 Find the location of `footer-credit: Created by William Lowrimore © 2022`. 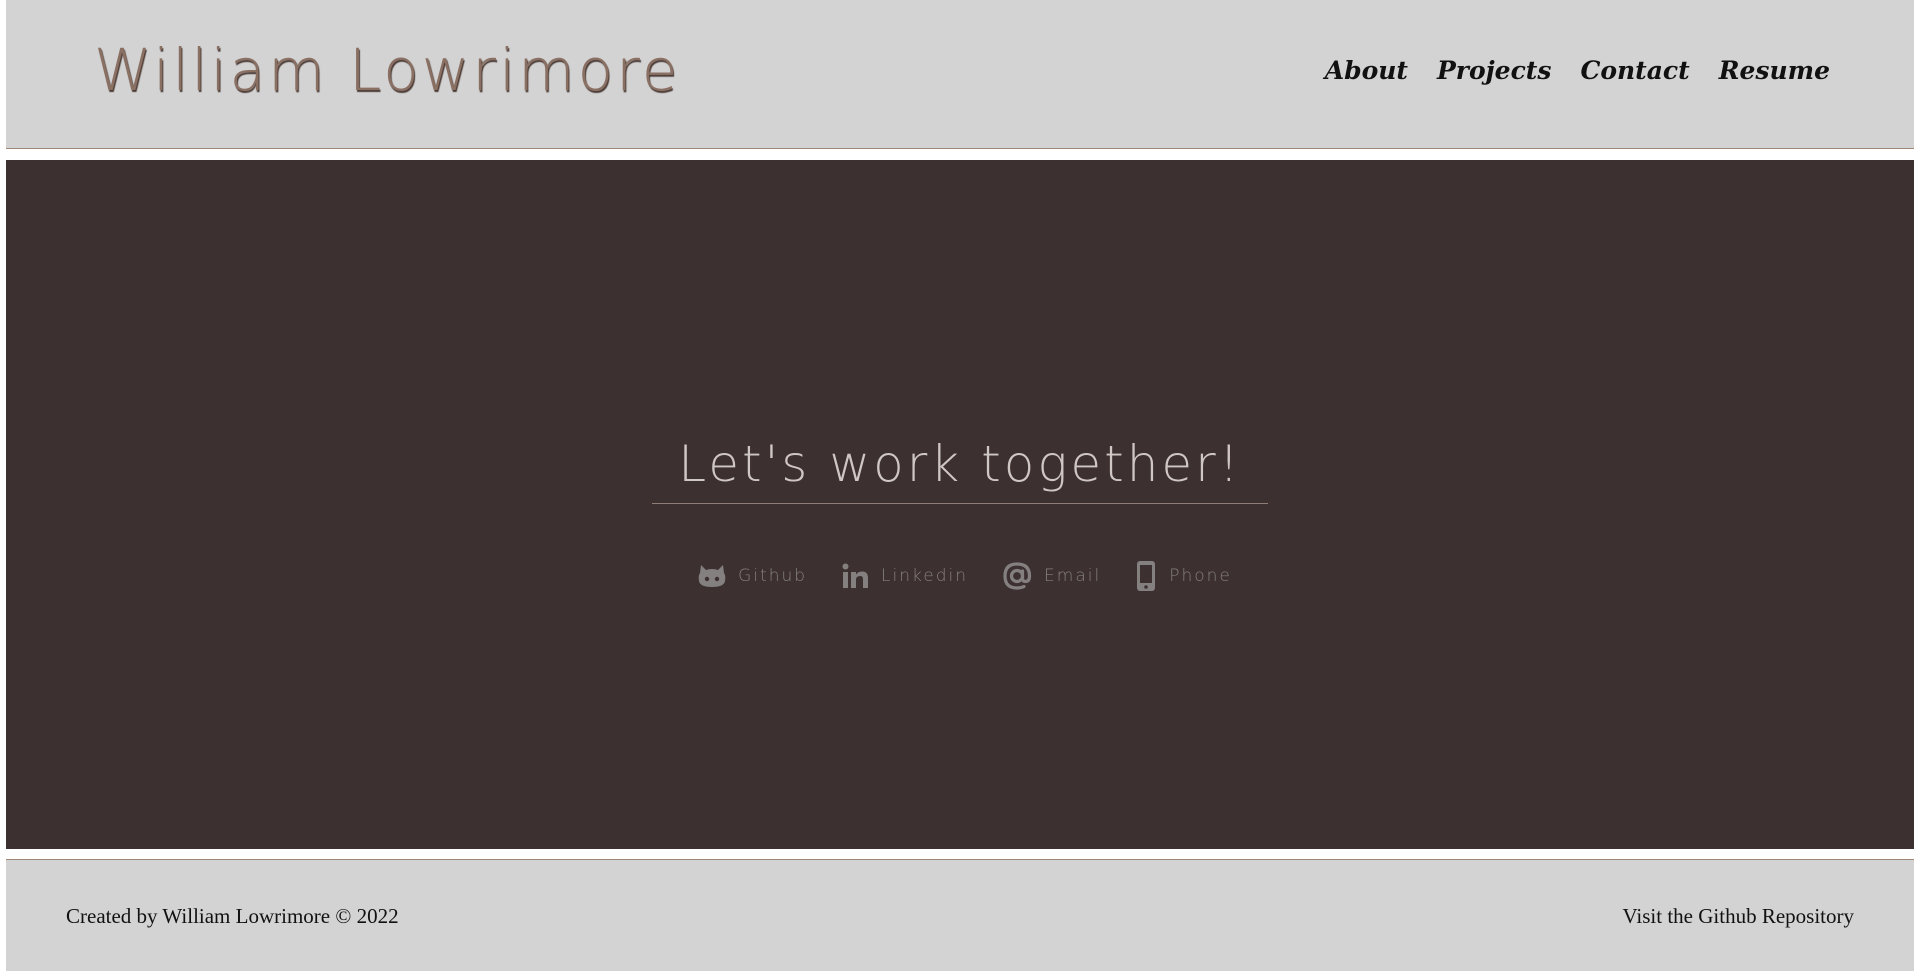

footer-credit: Created by William Lowrimore © 2022 is located at coordinates (232, 916).